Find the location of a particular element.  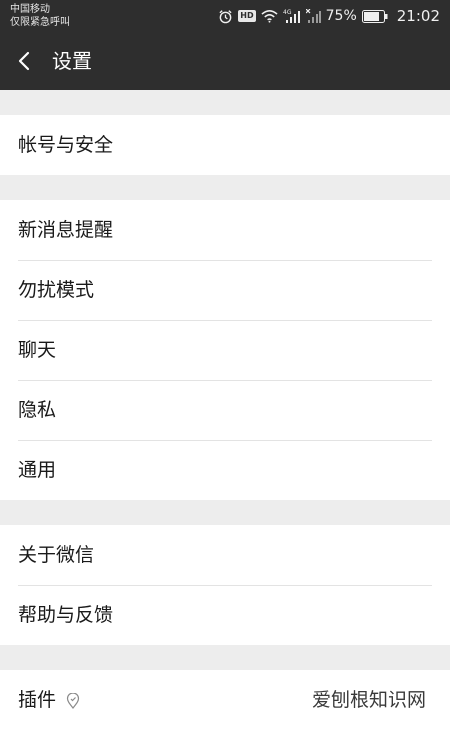

settings-item-general: 通用 is located at coordinates (225, 470).